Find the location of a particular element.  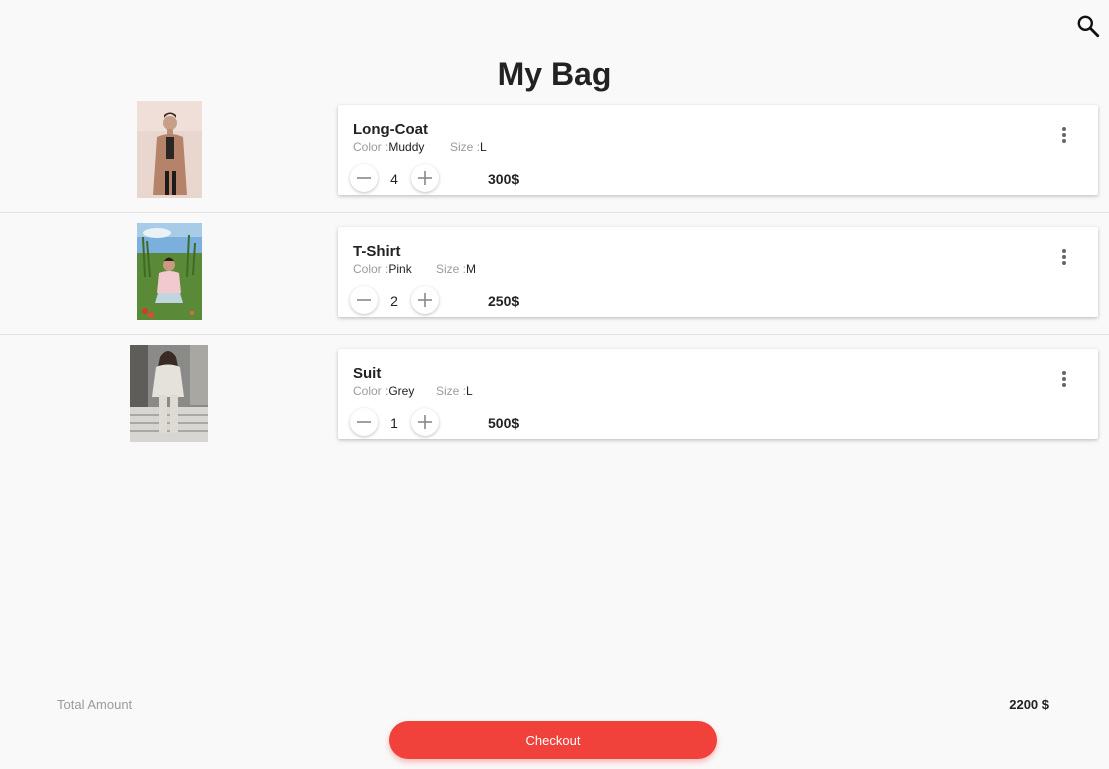

cart-item-card: T-Shirt Color :Pink Size :M 2 250$ is located at coordinates (718, 272).